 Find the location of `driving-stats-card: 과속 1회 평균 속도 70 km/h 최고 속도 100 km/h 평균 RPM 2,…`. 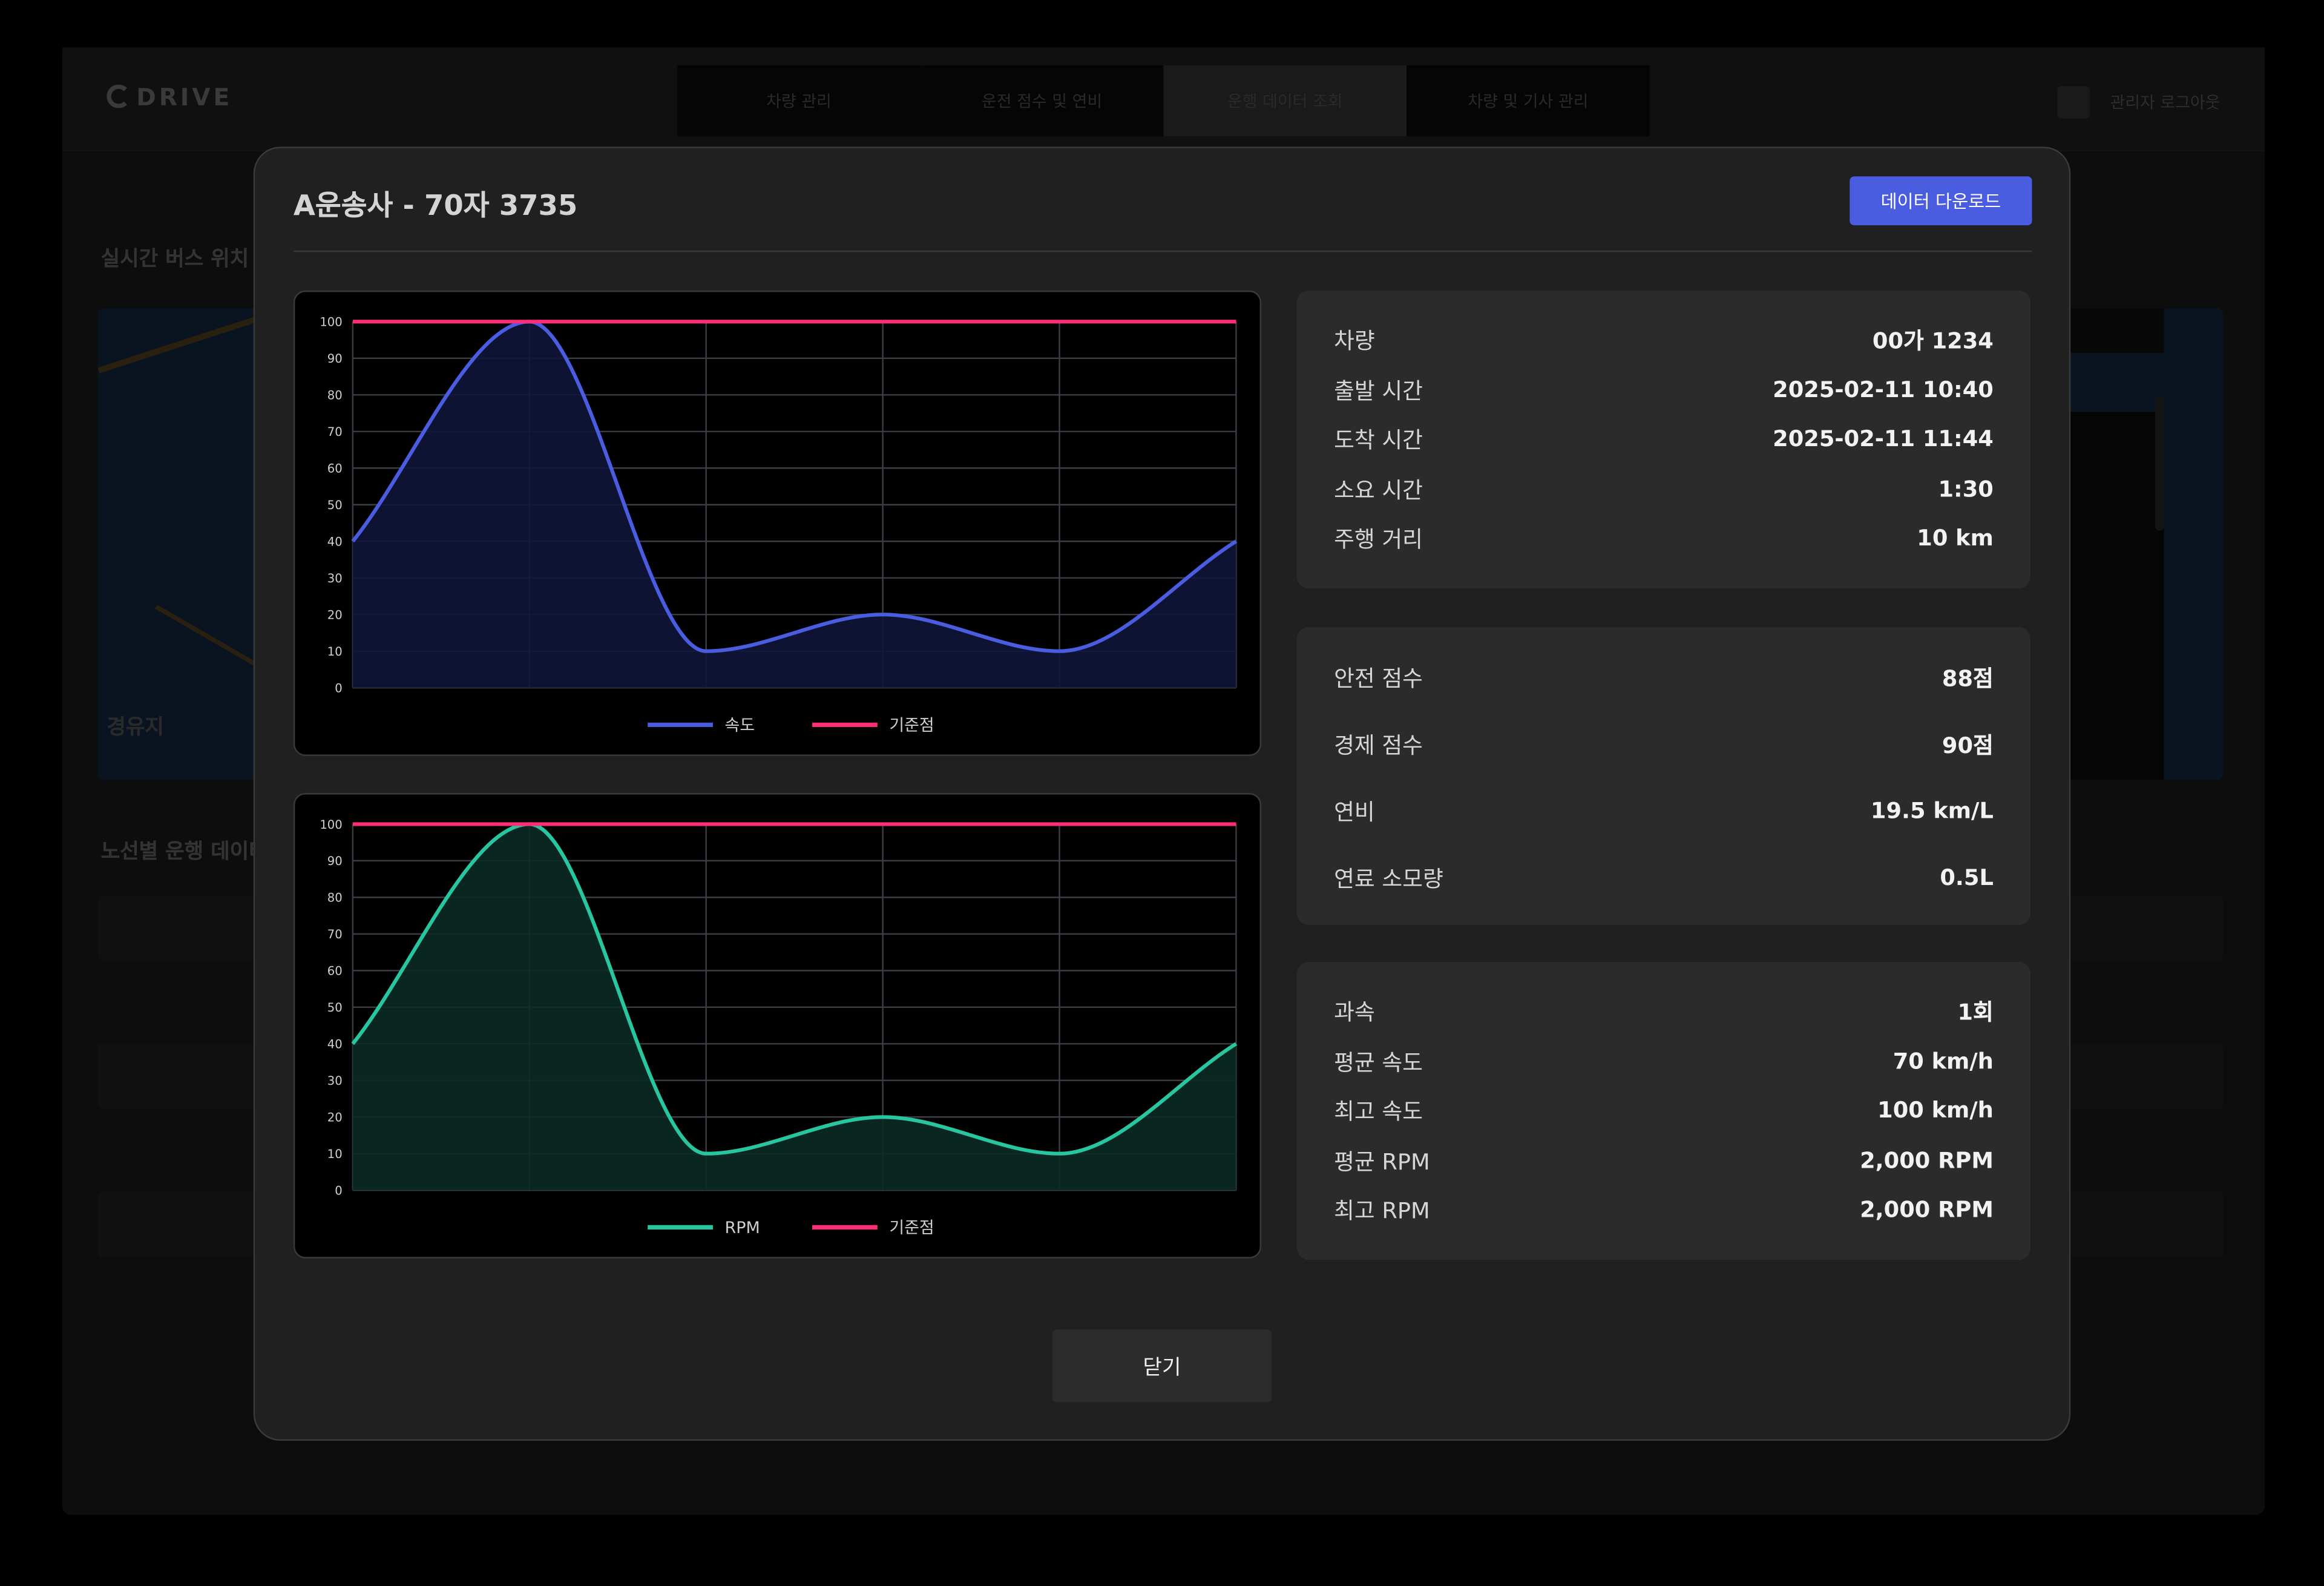

driving-stats-card: 과속 1회 평균 속도 70 km/h 최고 속도 100 km/h 평균 RPM 2,… is located at coordinates (1663, 1111).